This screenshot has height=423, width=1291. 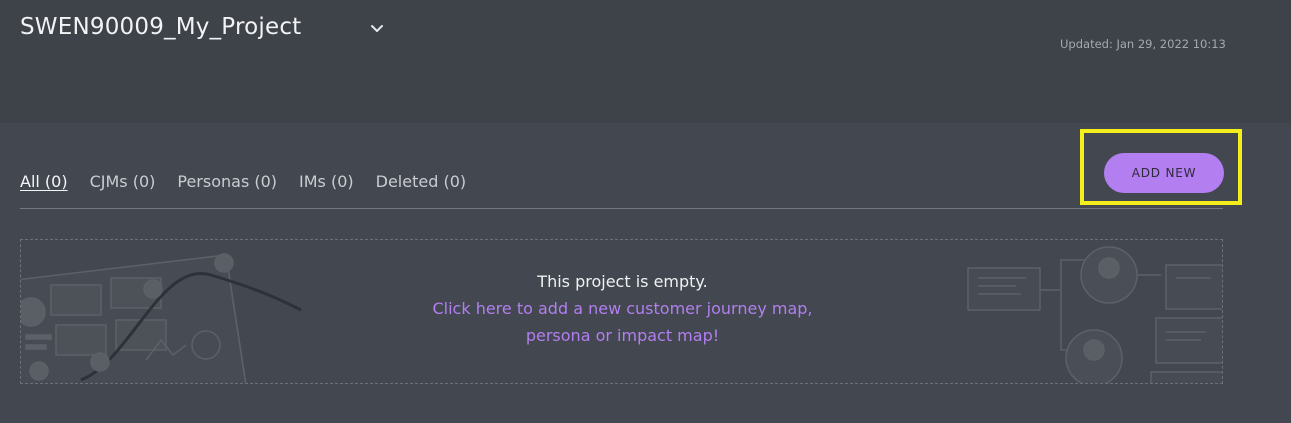 I want to click on tab-all: All (0), so click(x=44, y=183).